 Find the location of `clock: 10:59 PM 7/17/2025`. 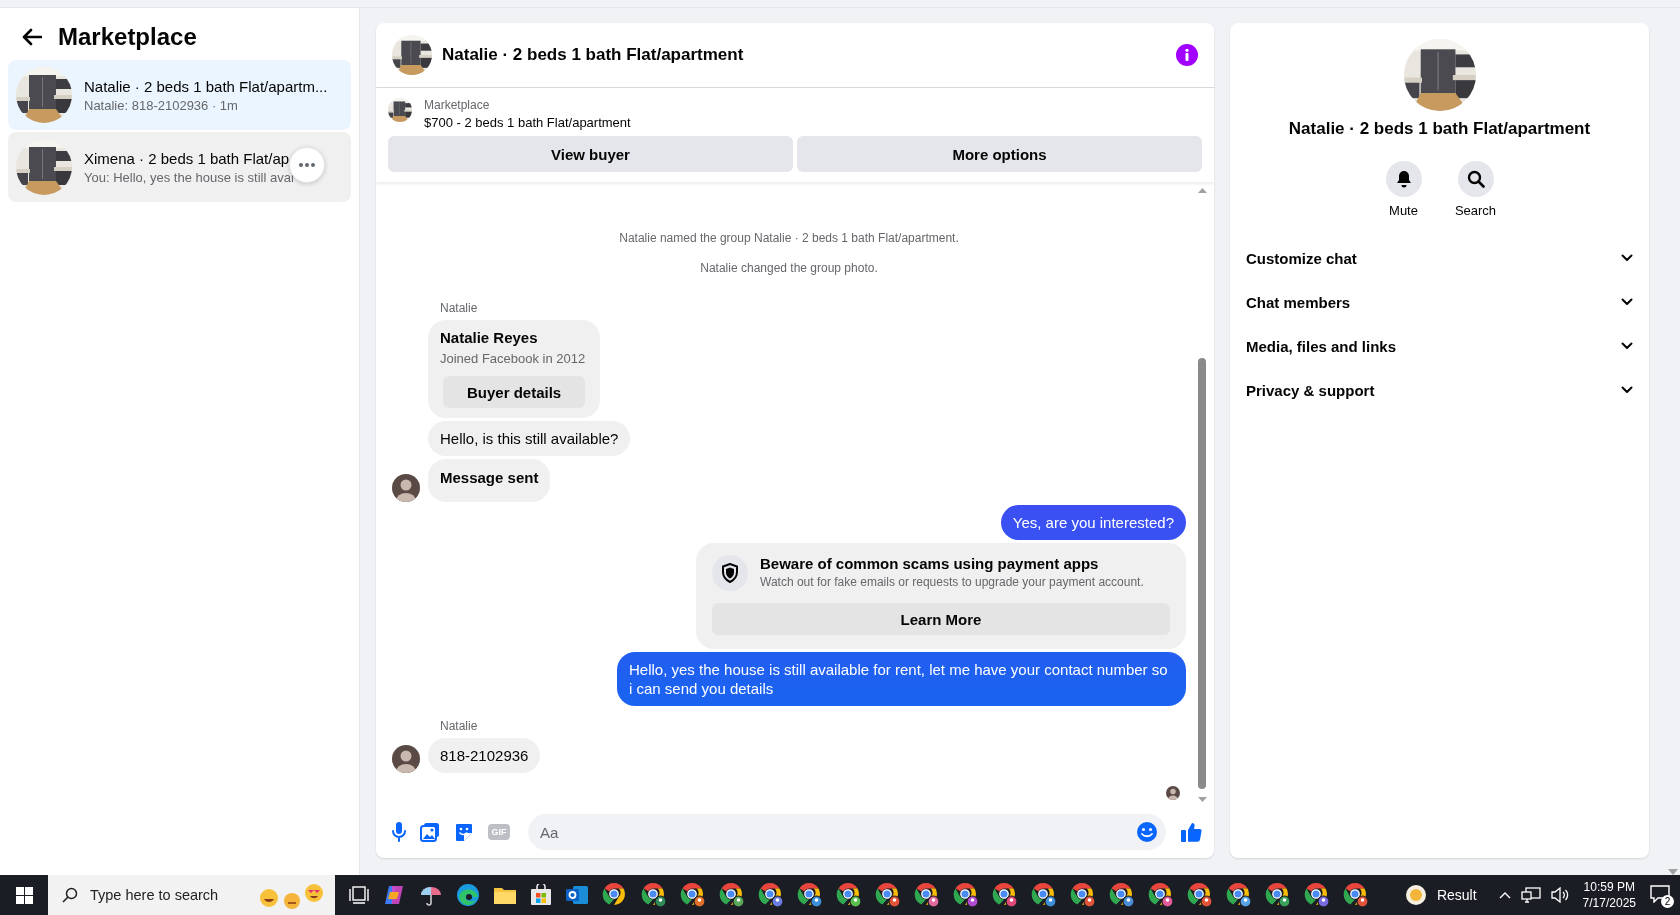

clock: 10:59 PM 7/17/2025 is located at coordinates (1609, 895).